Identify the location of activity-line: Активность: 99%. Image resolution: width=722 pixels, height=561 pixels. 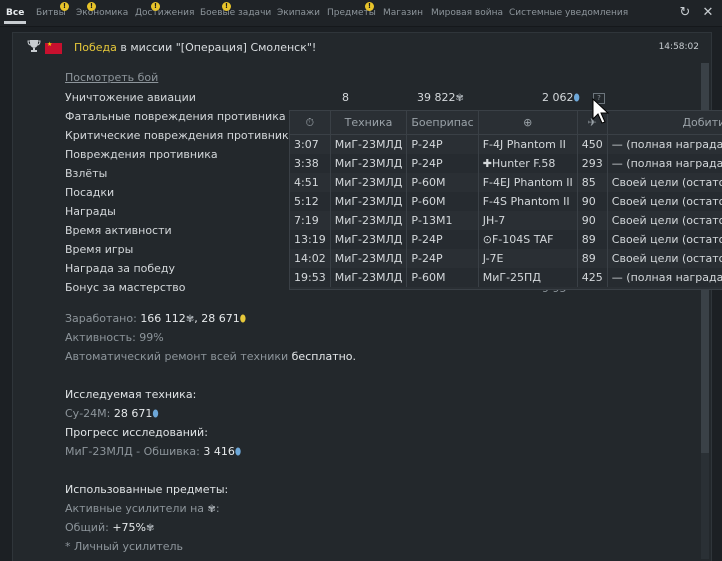
(114, 337).